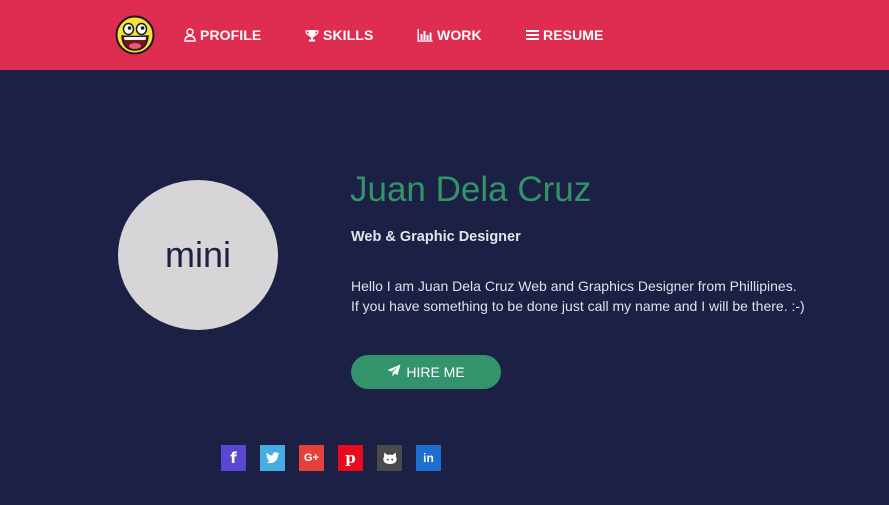 Image resolution: width=889 pixels, height=505 pixels. Describe the element at coordinates (435, 372) in the screenshot. I see `hire-me-label: HIRE ME` at that location.